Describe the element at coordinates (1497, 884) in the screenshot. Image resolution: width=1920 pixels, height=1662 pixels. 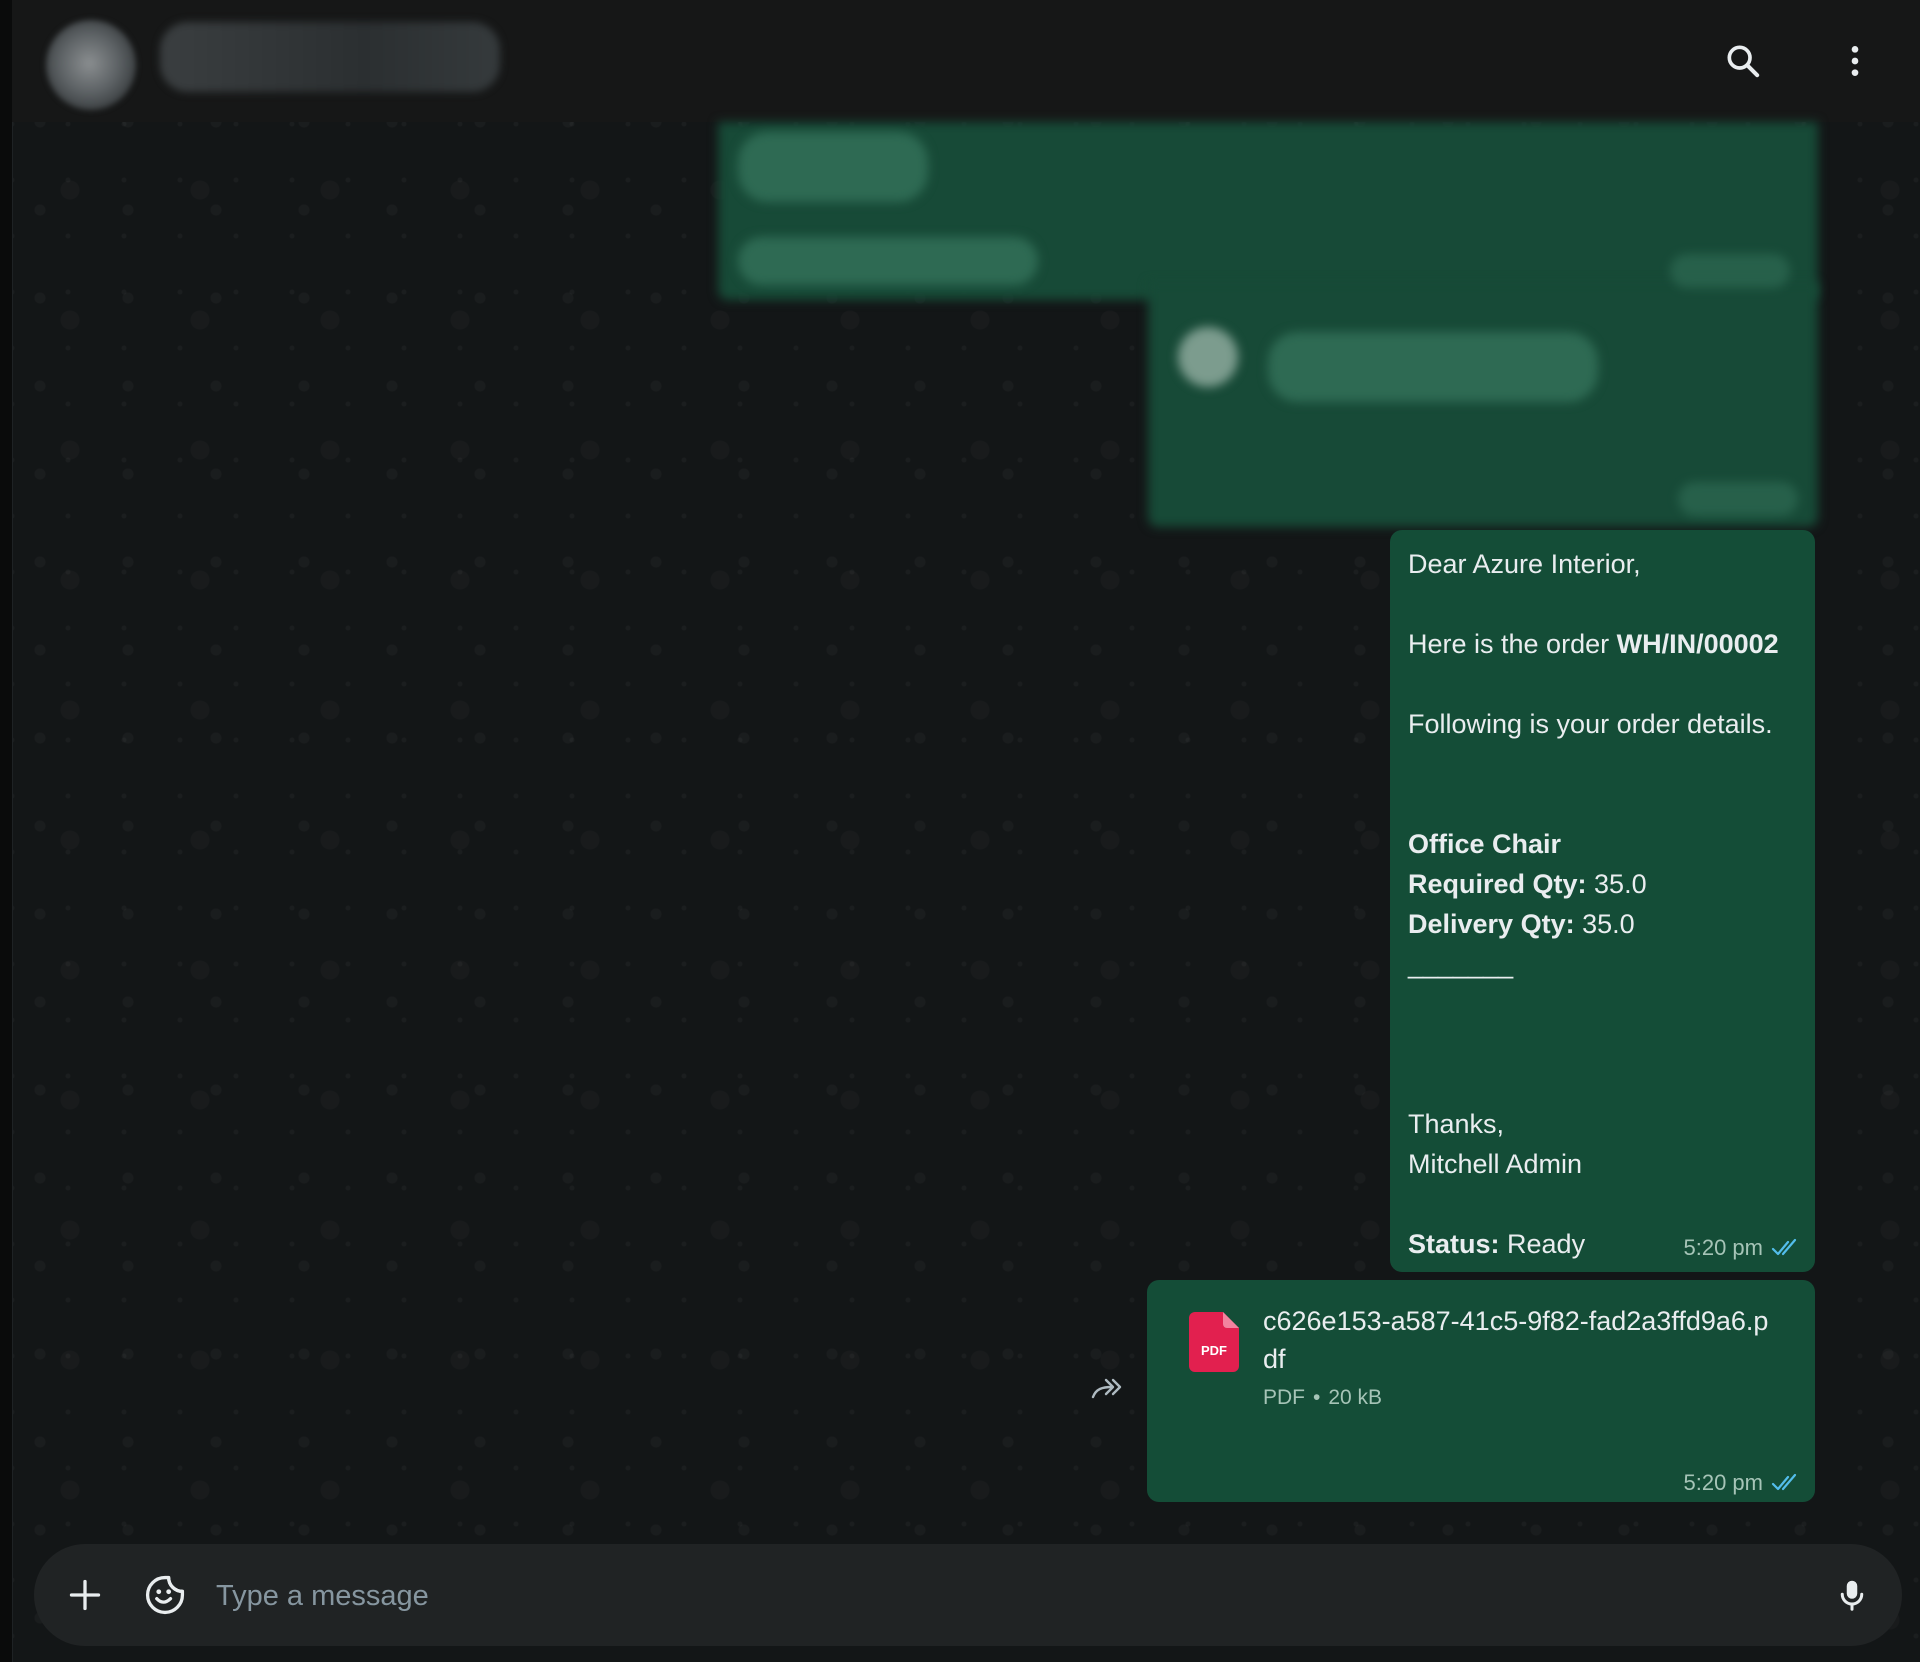
I see `required-qty-label: Required Qty:` at that location.